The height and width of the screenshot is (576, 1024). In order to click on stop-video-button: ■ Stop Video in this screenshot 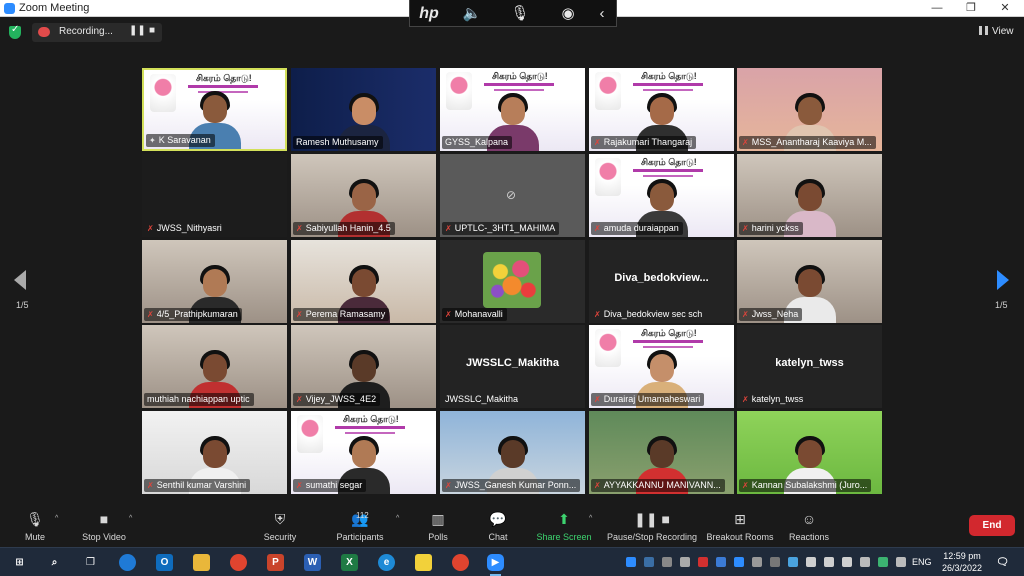, I will do `click(104, 528)`.